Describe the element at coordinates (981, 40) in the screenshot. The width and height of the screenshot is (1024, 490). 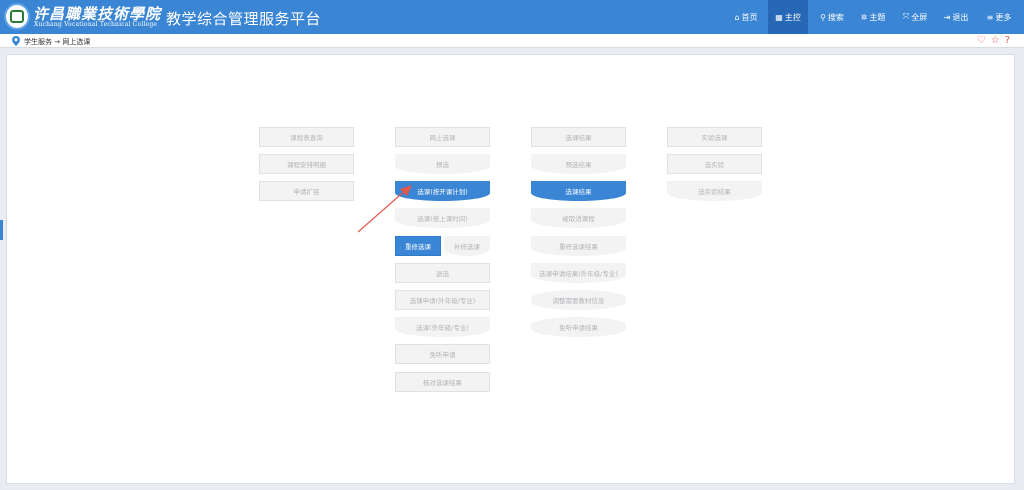
I see `favorite-heart-icon: ♡` at that location.